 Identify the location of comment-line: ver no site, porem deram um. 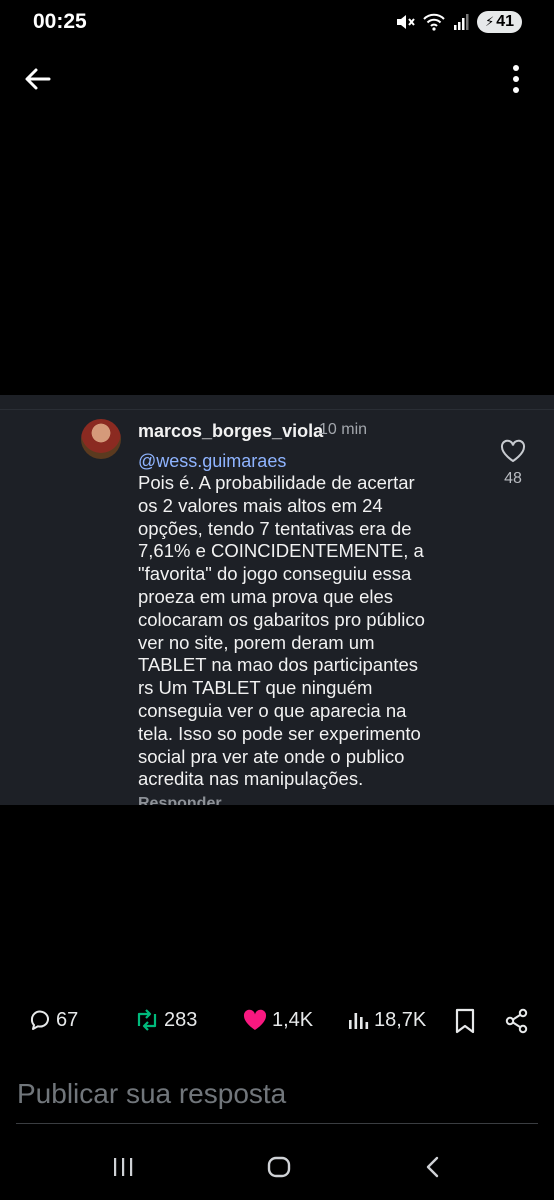
(256, 642).